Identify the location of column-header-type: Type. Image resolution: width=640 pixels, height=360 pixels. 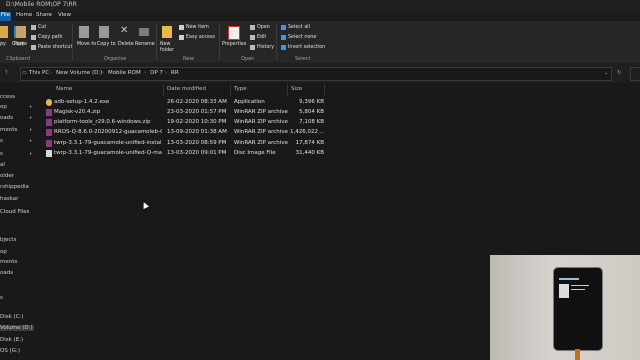
(240, 89).